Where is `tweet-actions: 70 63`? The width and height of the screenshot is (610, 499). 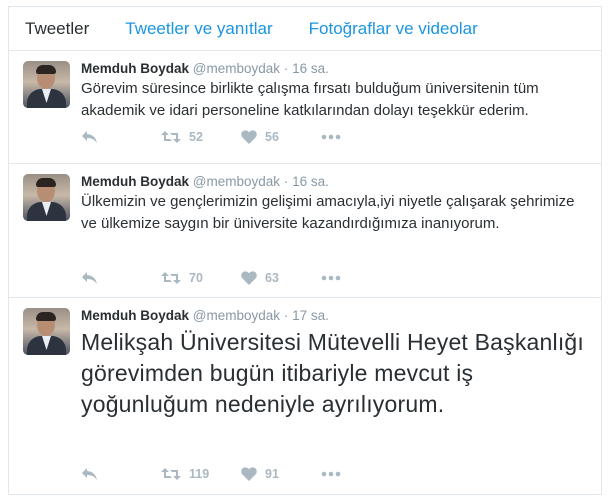
tweet-actions: 70 63 is located at coordinates (211, 278).